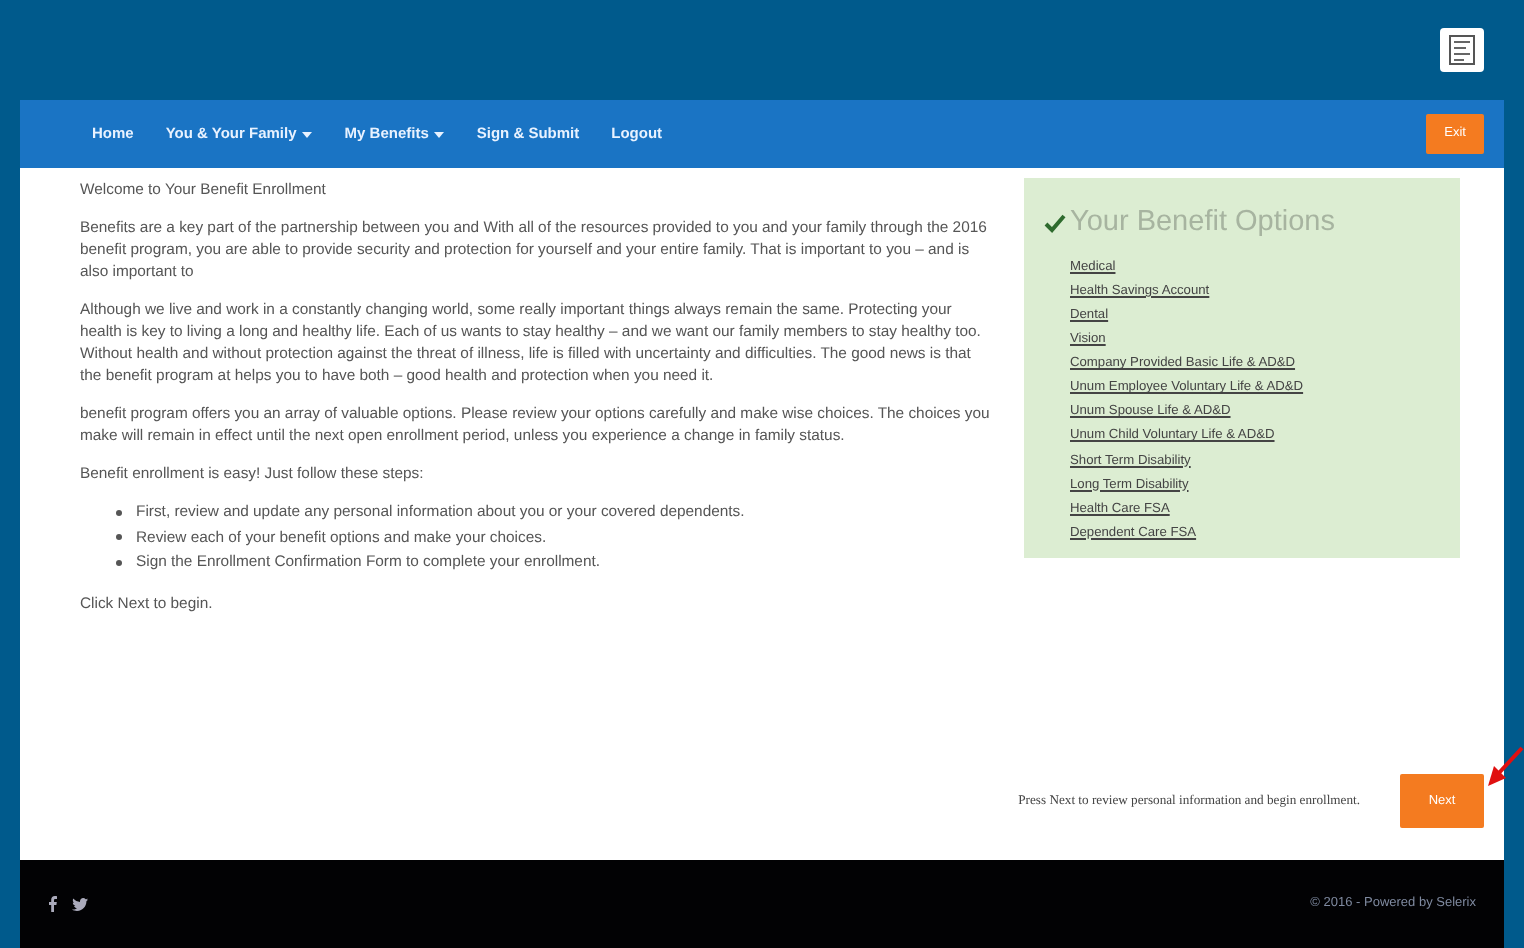 The height and width of the screenshot is (948, 1524). Describe the element at coordinates (53, 904) in the screenshot. I see `facebook-icon` at that location.